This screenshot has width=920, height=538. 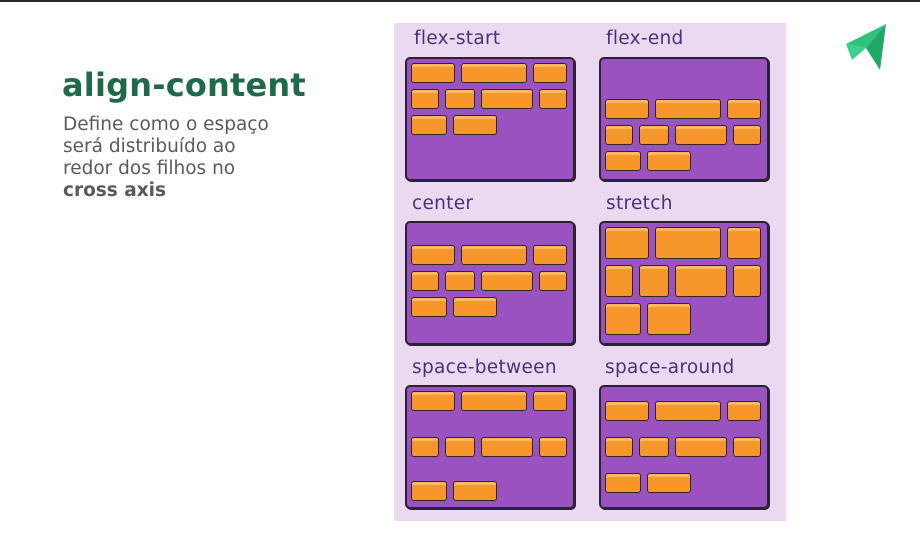 I want to click on container-flex-end, so click(x=684, y=119).